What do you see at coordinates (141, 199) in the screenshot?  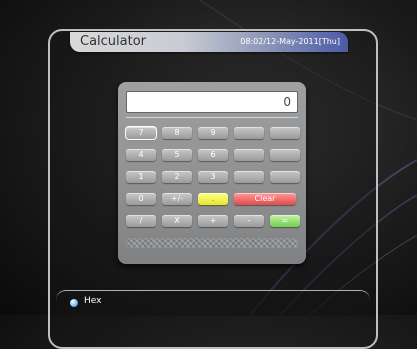 I see `key-0: 0` at bounding box center [141, 199].